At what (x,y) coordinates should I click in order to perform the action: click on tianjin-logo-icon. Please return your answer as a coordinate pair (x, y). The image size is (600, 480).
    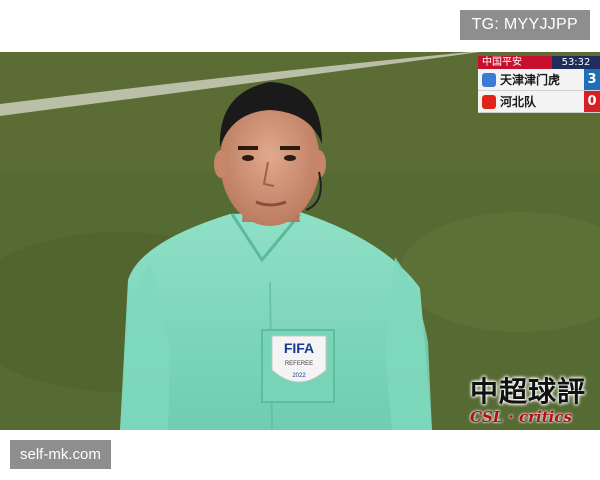
    Looking at the image, I should click on (489, 79).